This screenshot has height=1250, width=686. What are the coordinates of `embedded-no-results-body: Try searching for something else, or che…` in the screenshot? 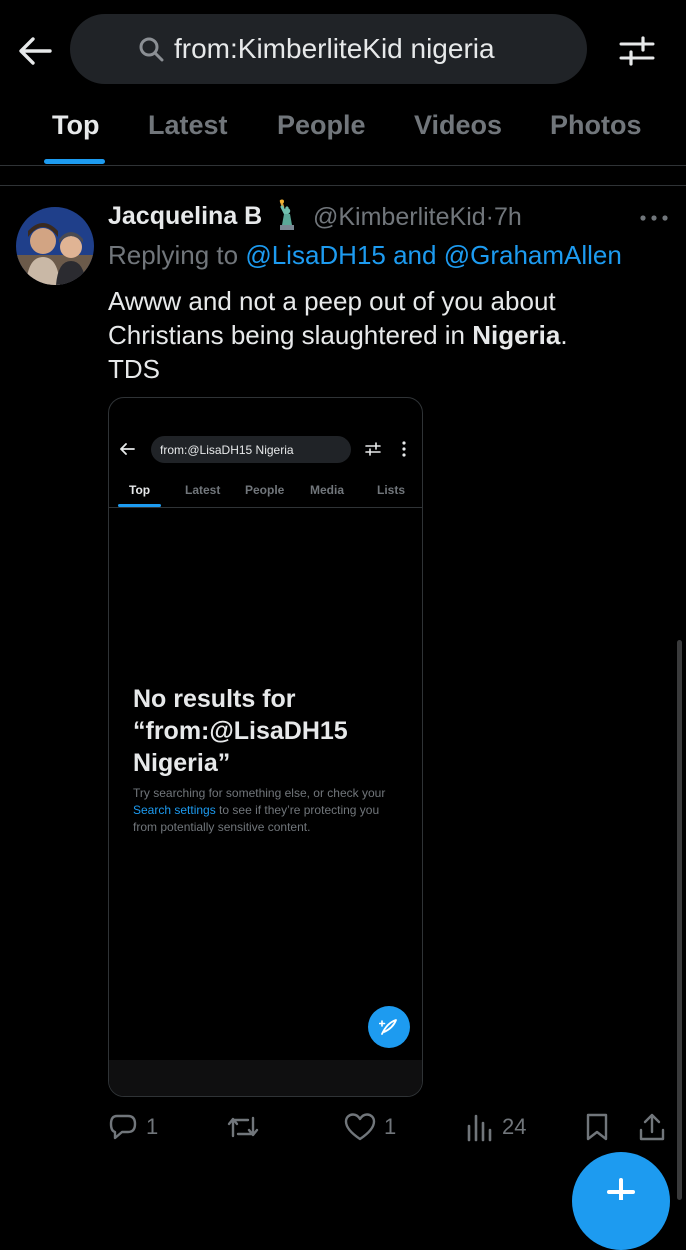 It's located at (268, 810).